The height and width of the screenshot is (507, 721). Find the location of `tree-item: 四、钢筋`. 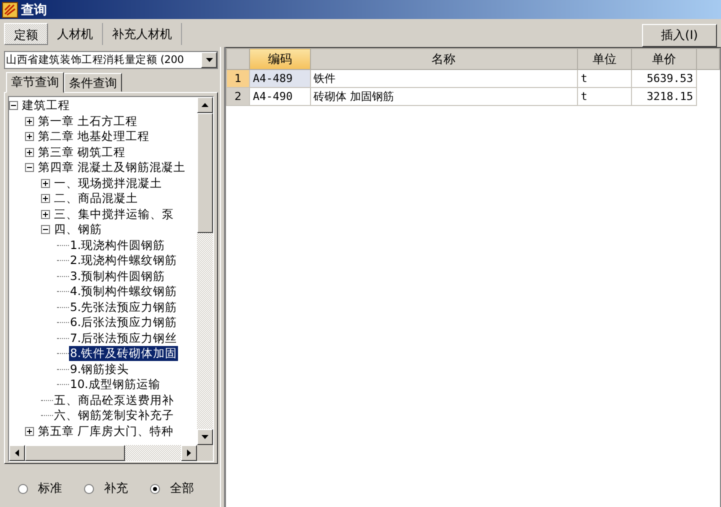

tree-item: 四、钢筋 is located at coordinates (78, 230).